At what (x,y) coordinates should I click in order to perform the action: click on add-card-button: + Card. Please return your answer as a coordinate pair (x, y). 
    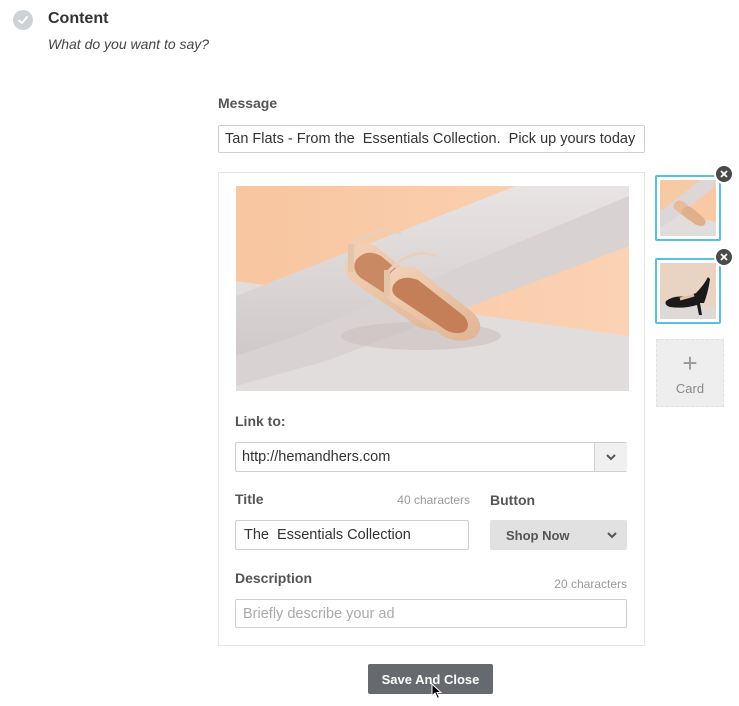
    Looking at the image, I should click on (690, 373).